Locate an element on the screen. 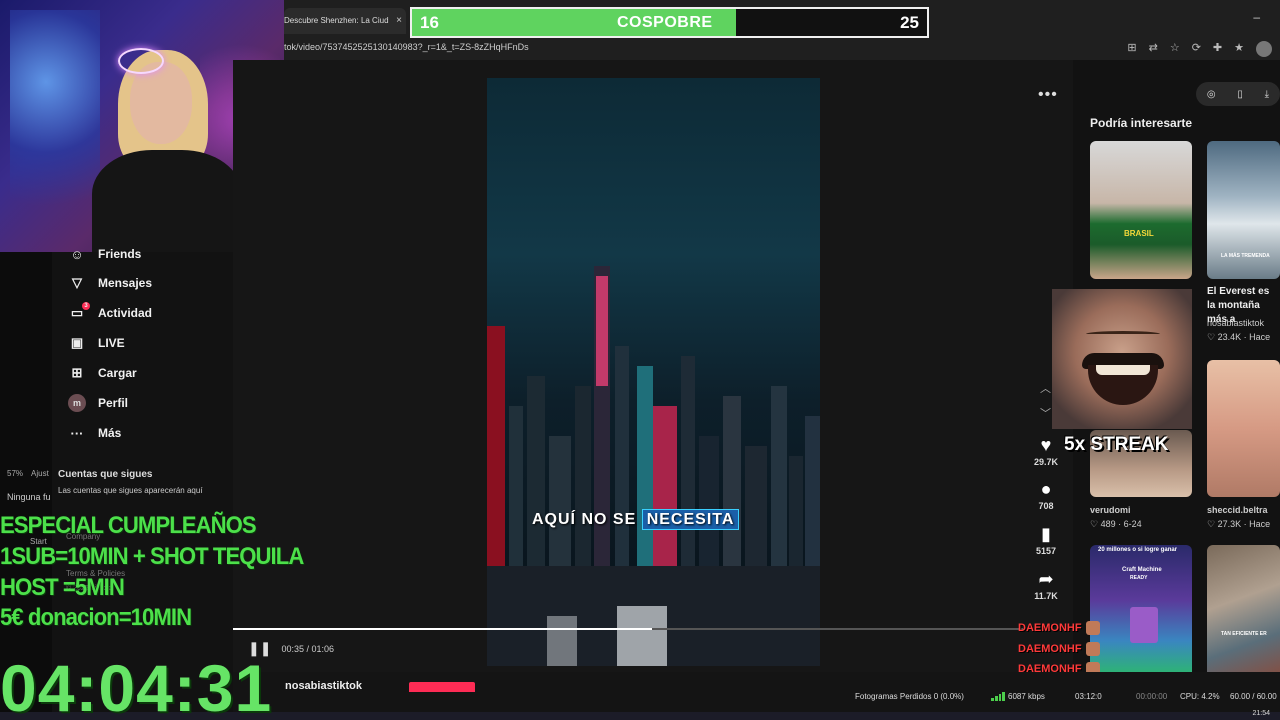 The width and height of the screenshot is (1280, 720). video-caption: AQUÍ NO SE NECESITA is located at coordinates (636, 519).